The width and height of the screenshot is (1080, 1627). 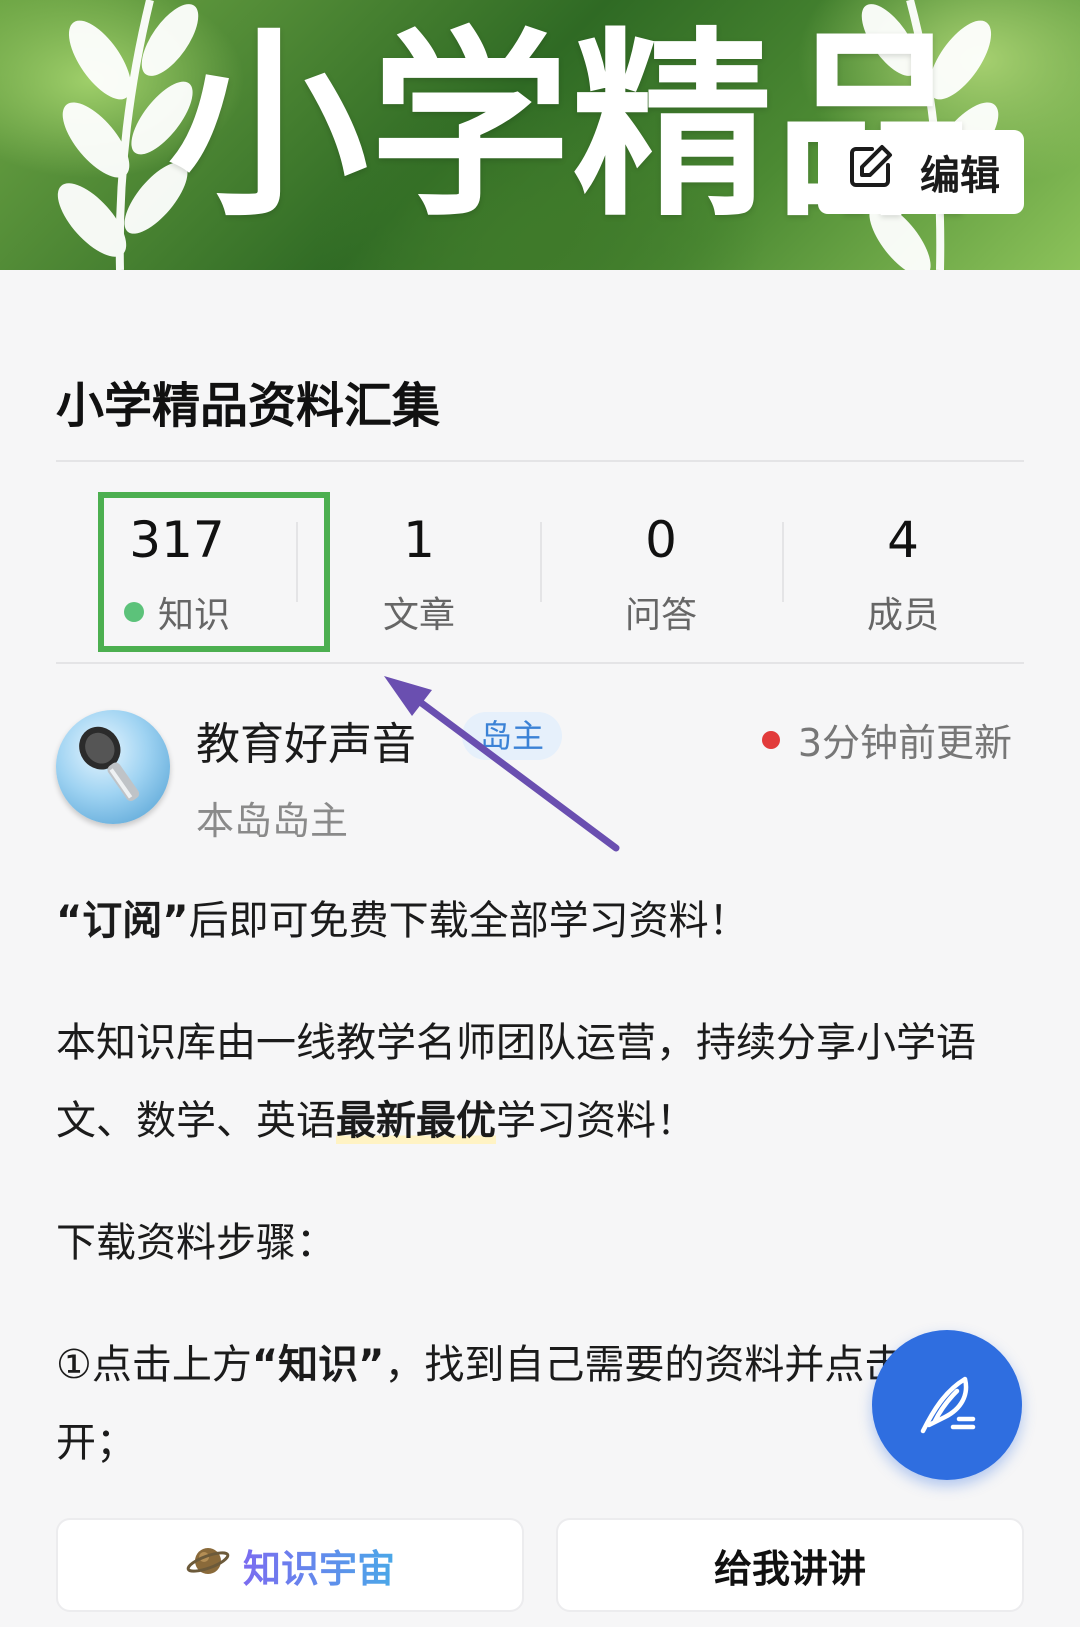 What do you see at coordinates (468, 921) in the screenshot?
I see `subscribe-text: 后即可免费下载全部学习资料！` at bounding box center [468, 921].